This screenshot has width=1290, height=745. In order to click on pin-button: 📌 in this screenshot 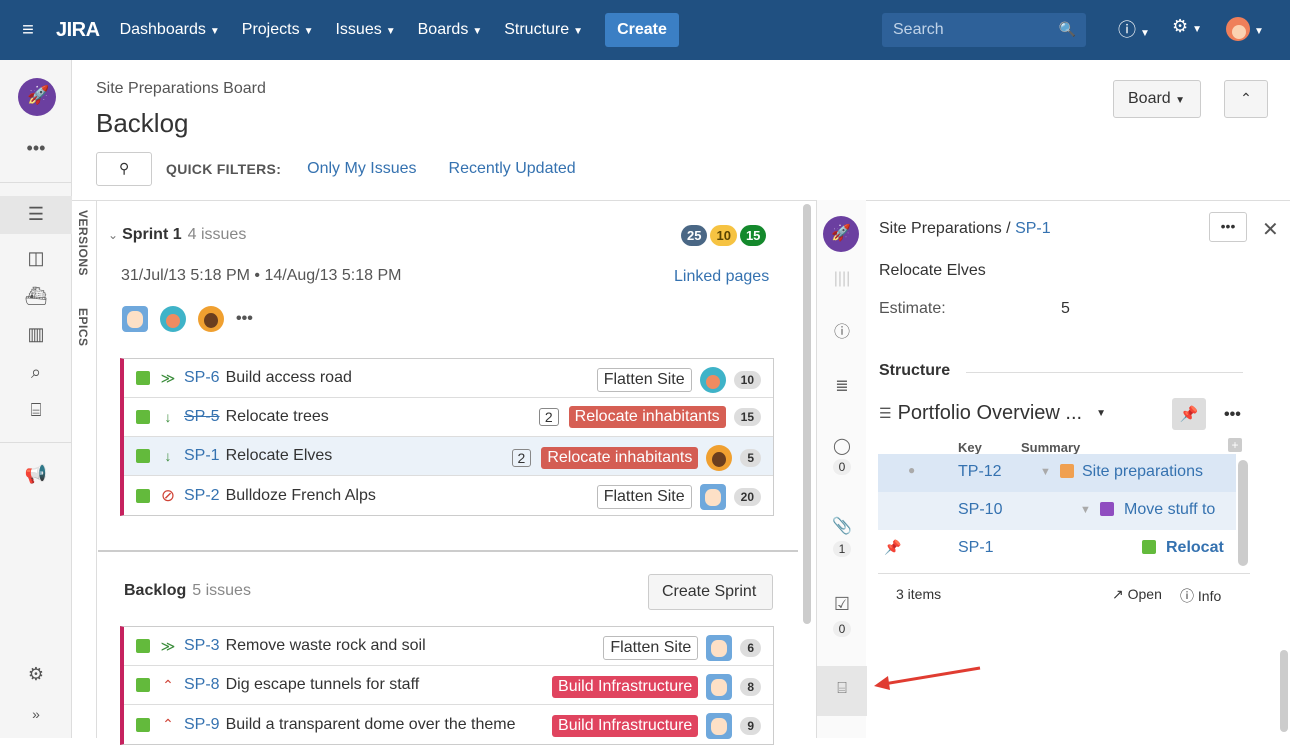, I will do `click(1189, 414)`.